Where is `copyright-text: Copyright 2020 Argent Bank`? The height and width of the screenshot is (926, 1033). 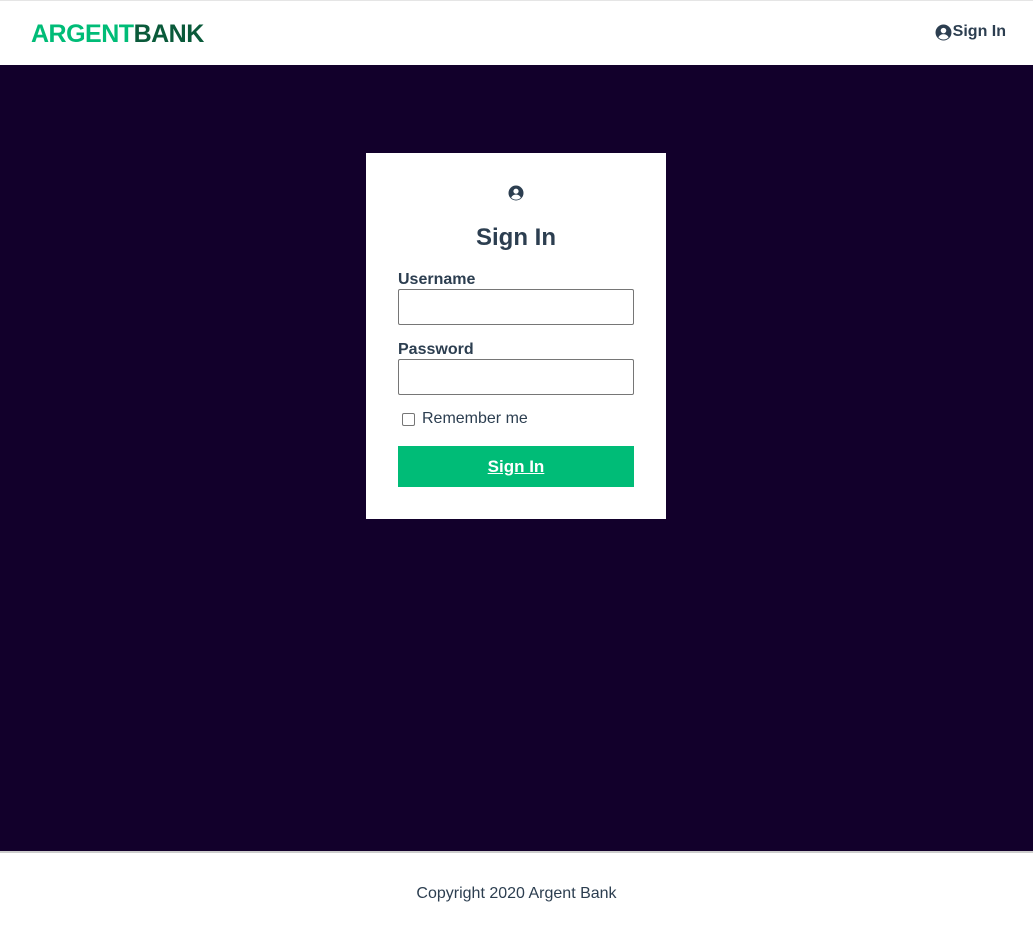 copyright-text: Copyright 2020 Argent Bank is located at coordinates (516, 893).